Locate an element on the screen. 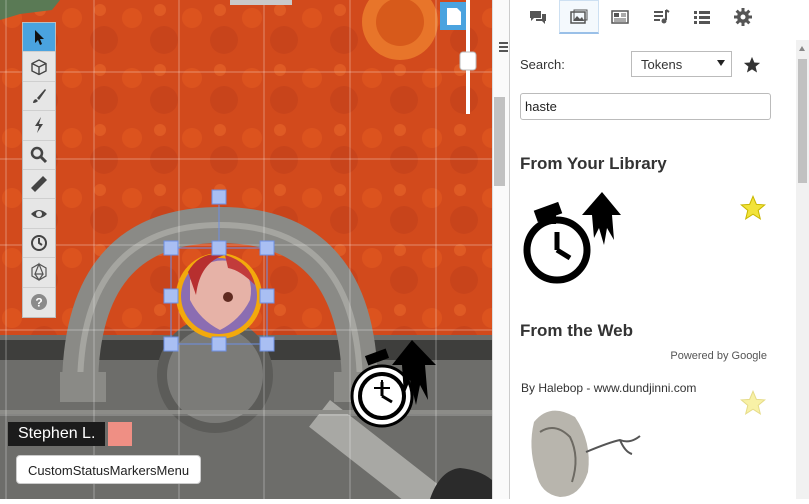 The height and width of the screenshot is (504, 809). layer-tool is located at coordinates (39, 67).